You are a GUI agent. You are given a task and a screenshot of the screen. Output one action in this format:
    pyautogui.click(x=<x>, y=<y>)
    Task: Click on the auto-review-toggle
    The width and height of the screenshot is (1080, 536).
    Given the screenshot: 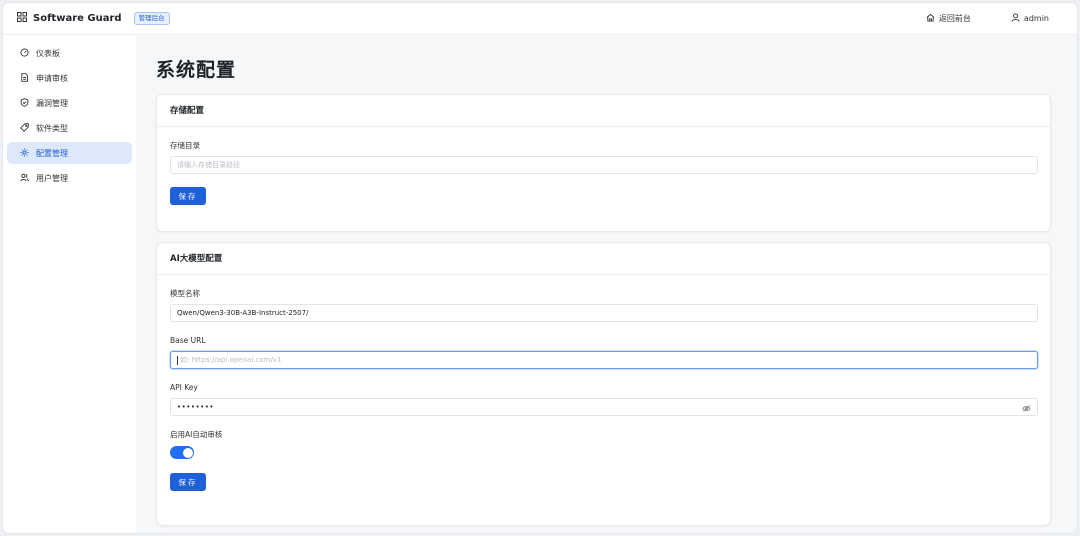 What is the action you would take?
    pyautogui.click(x=182, y=452)
    